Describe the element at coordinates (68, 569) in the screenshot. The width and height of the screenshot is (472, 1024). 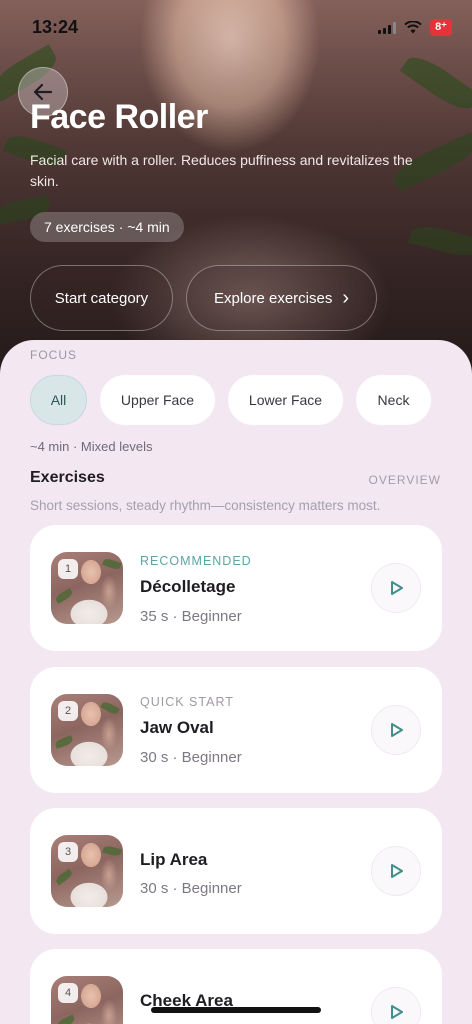
I see `exercise-number-badge: 1` at that location.